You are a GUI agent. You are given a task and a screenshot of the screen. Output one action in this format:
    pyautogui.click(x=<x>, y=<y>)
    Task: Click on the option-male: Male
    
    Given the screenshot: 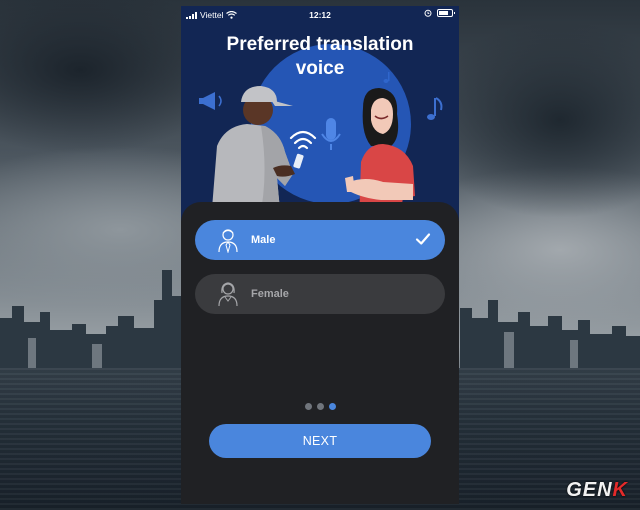 What is the action you would take?
    pyautogui.click(x=320, y=240)
    